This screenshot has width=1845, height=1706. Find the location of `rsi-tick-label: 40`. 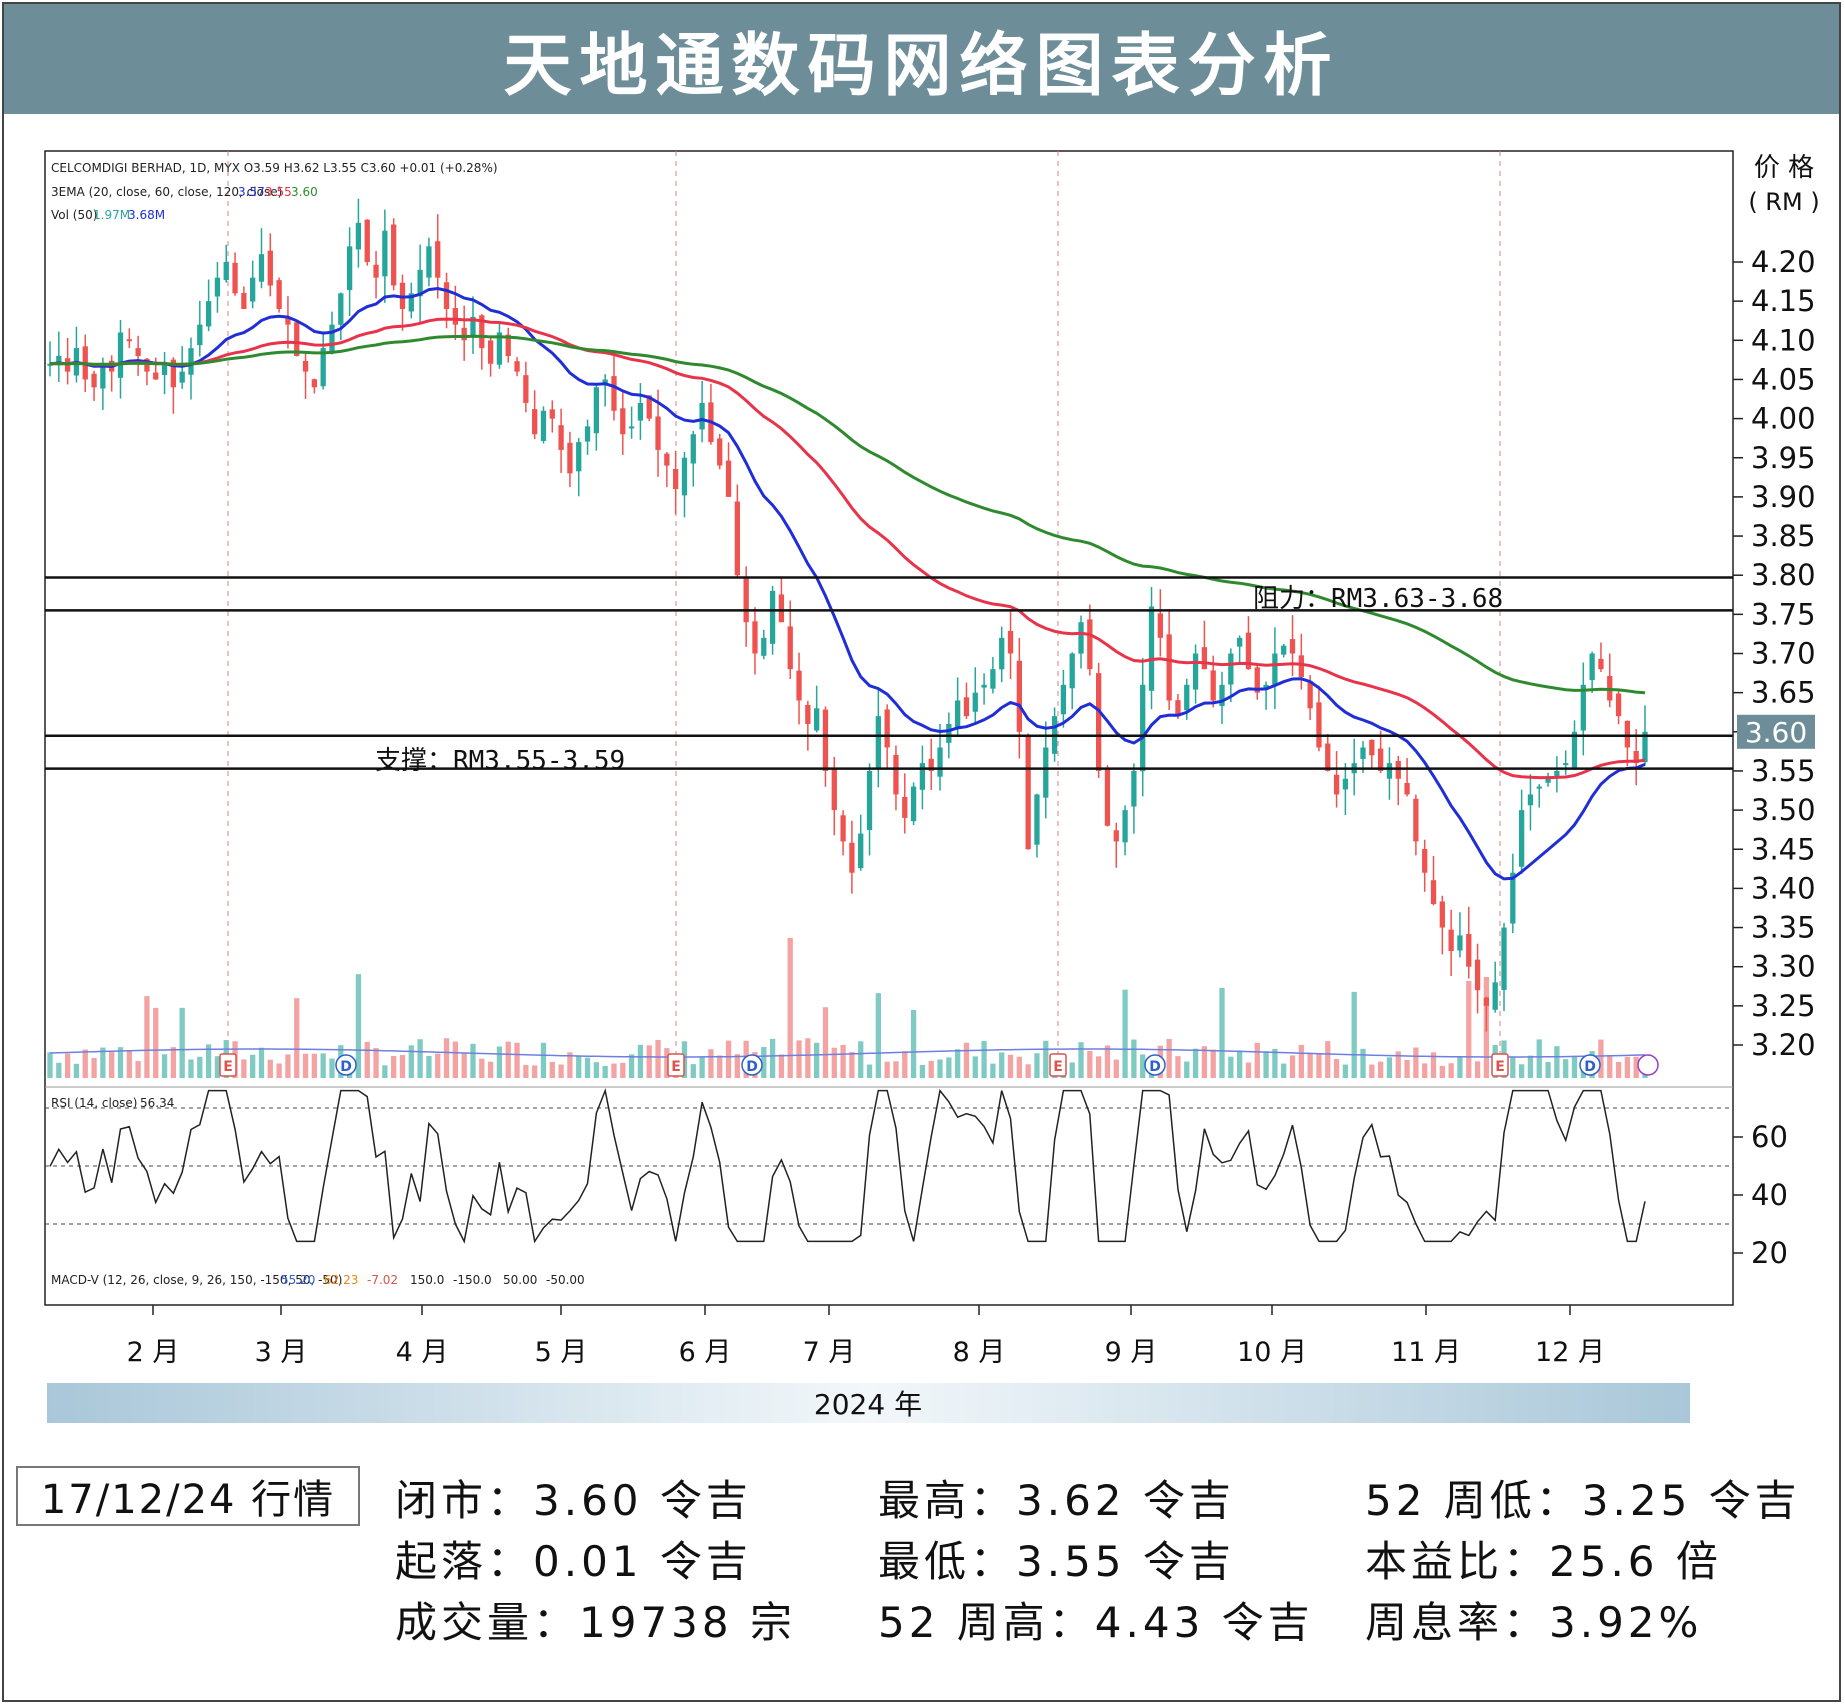

rsi-tick-label: 40 is located at coordinates (1769, 1195).